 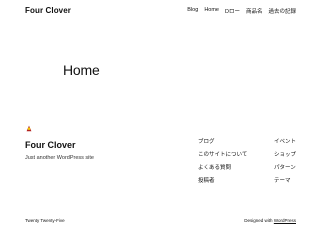 I want to click on footer-site-title: Four Clover, so click(x=50, y=145).